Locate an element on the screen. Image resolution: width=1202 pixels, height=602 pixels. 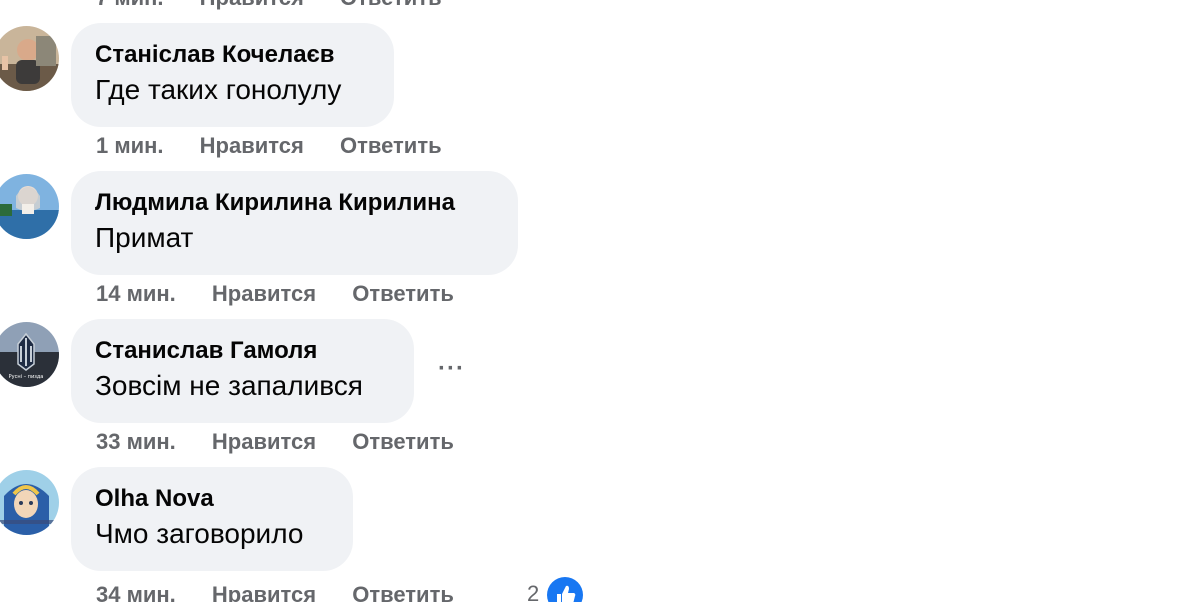
thumbs-up-icon is located at coordinates (565, 589).